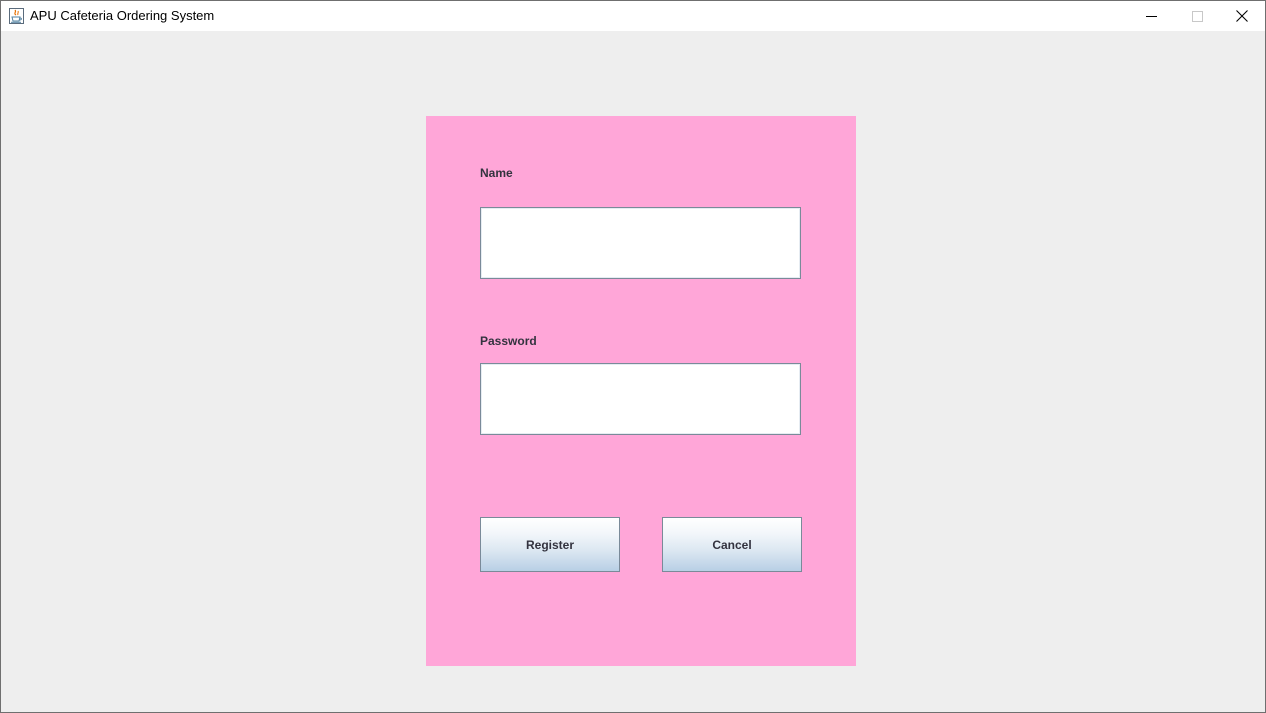  Describe the element at coordinates (550, 544) in the screenshot. I see `register-button: Register` at that location.